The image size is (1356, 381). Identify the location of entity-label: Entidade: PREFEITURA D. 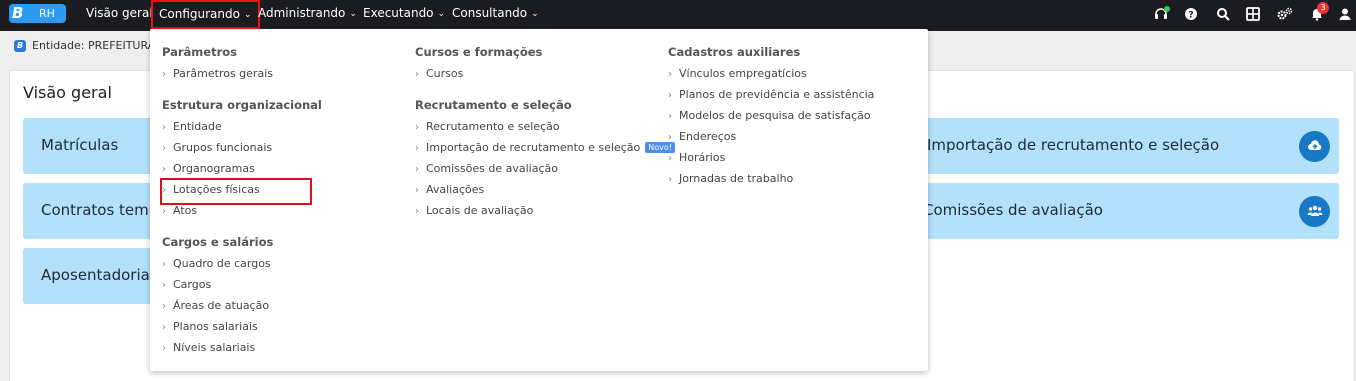
(99, 45).